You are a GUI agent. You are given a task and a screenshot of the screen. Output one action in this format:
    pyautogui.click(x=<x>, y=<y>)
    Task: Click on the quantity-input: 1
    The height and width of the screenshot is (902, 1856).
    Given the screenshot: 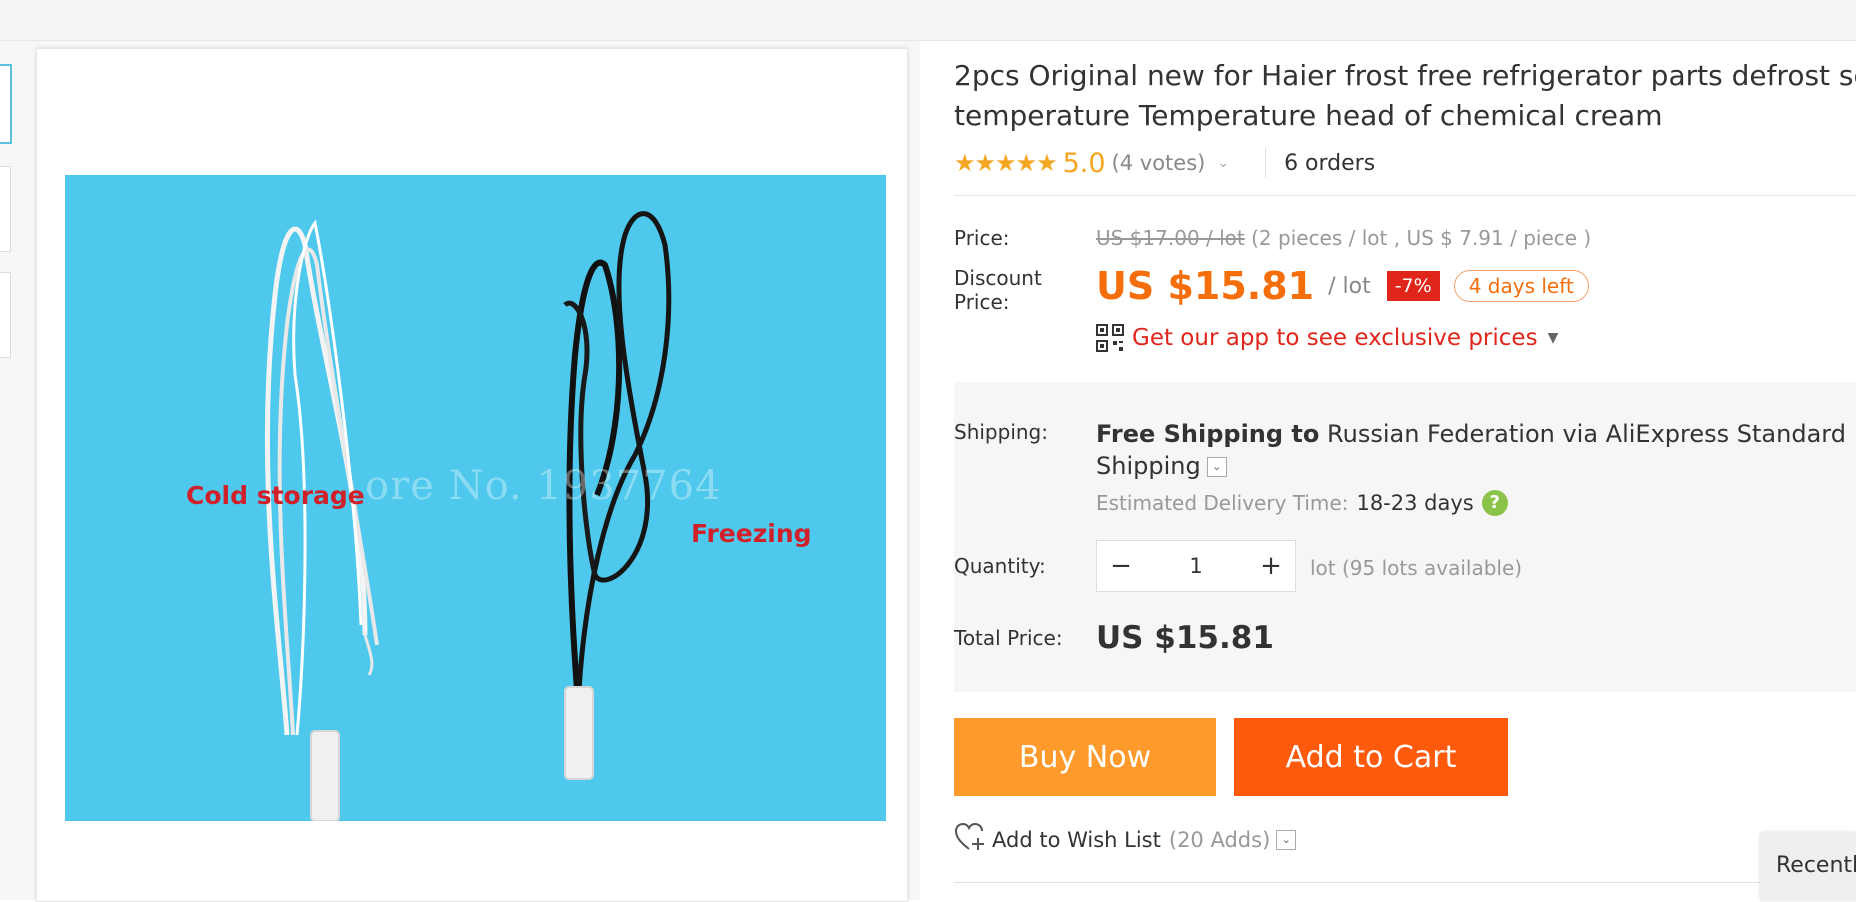 What is the action you would take?
    pyautogui.click(x=1196, y=566)
    